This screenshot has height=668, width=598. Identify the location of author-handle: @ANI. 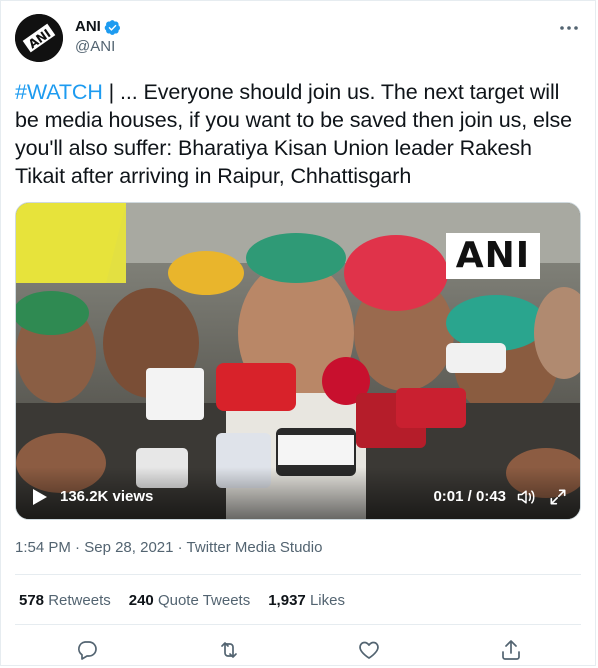
(98, 47).